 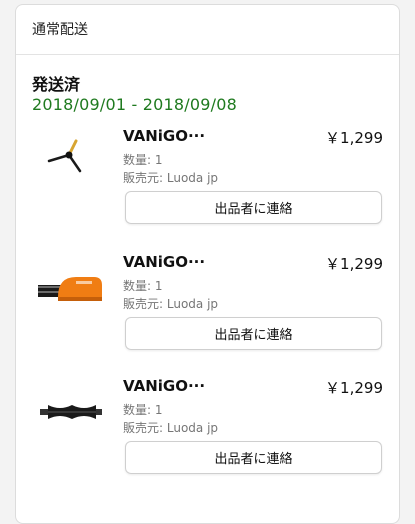 I want to click on orange-brush-icon, so click(x=71, y=292).